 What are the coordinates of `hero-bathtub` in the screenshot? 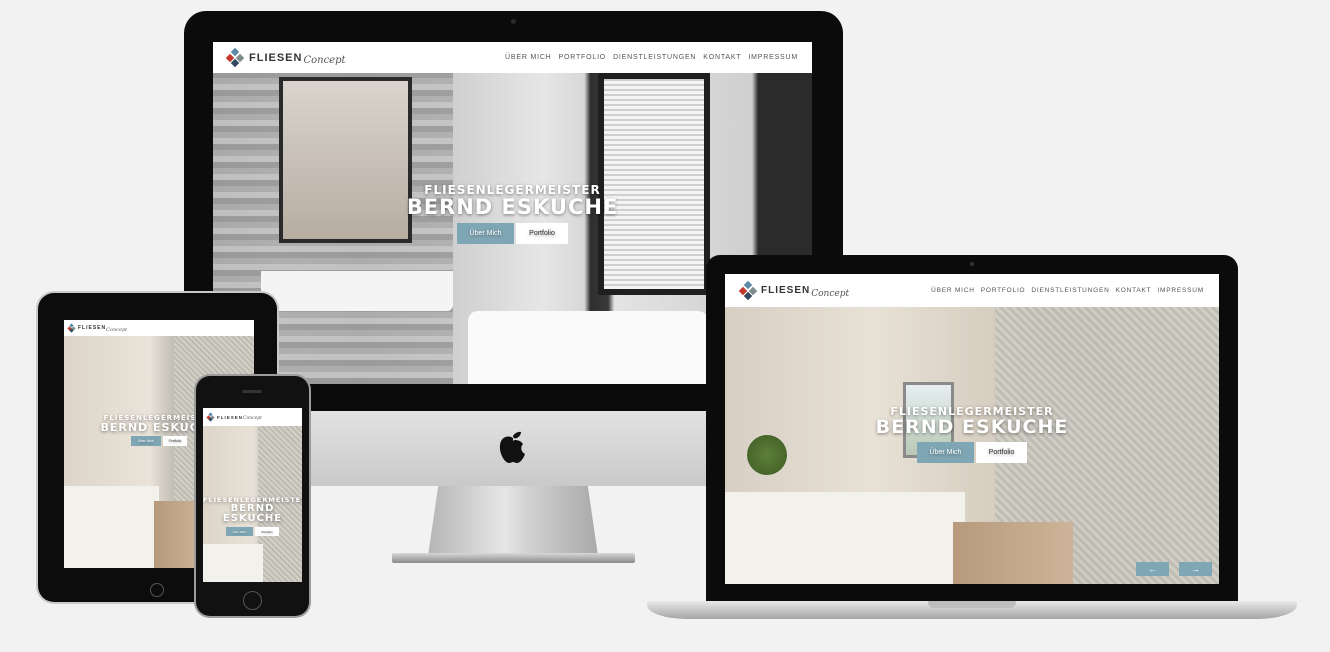 It's located at (588, 347).